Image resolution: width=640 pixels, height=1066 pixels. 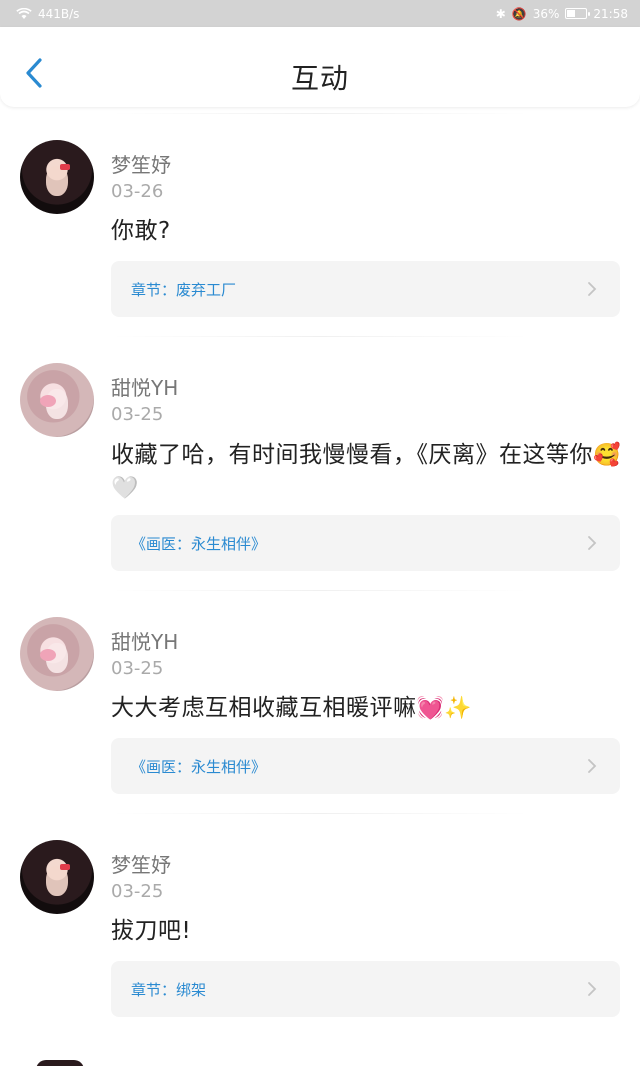 What do you see at coordinates (319, 78) in the screenshot?
I see `page-title: 互动` at bounding box center [319, 78].